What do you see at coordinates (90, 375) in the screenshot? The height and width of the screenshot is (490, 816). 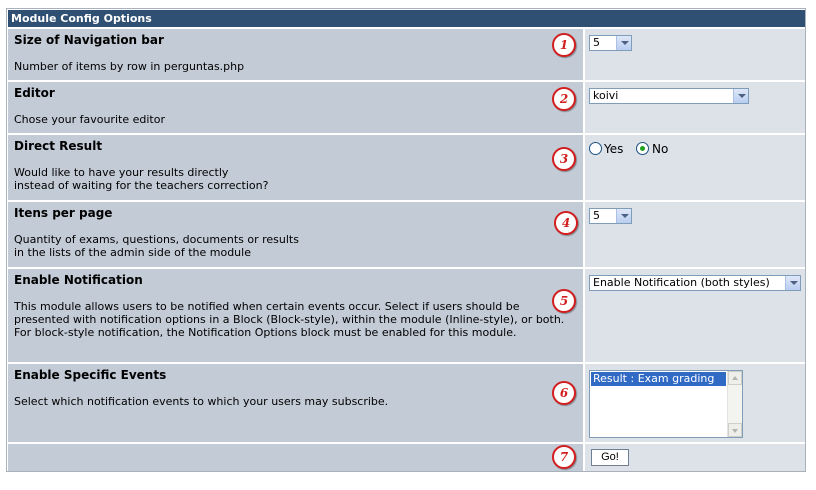 I see `option-title: Enable Specific Events` at bounding box center [90, 375].